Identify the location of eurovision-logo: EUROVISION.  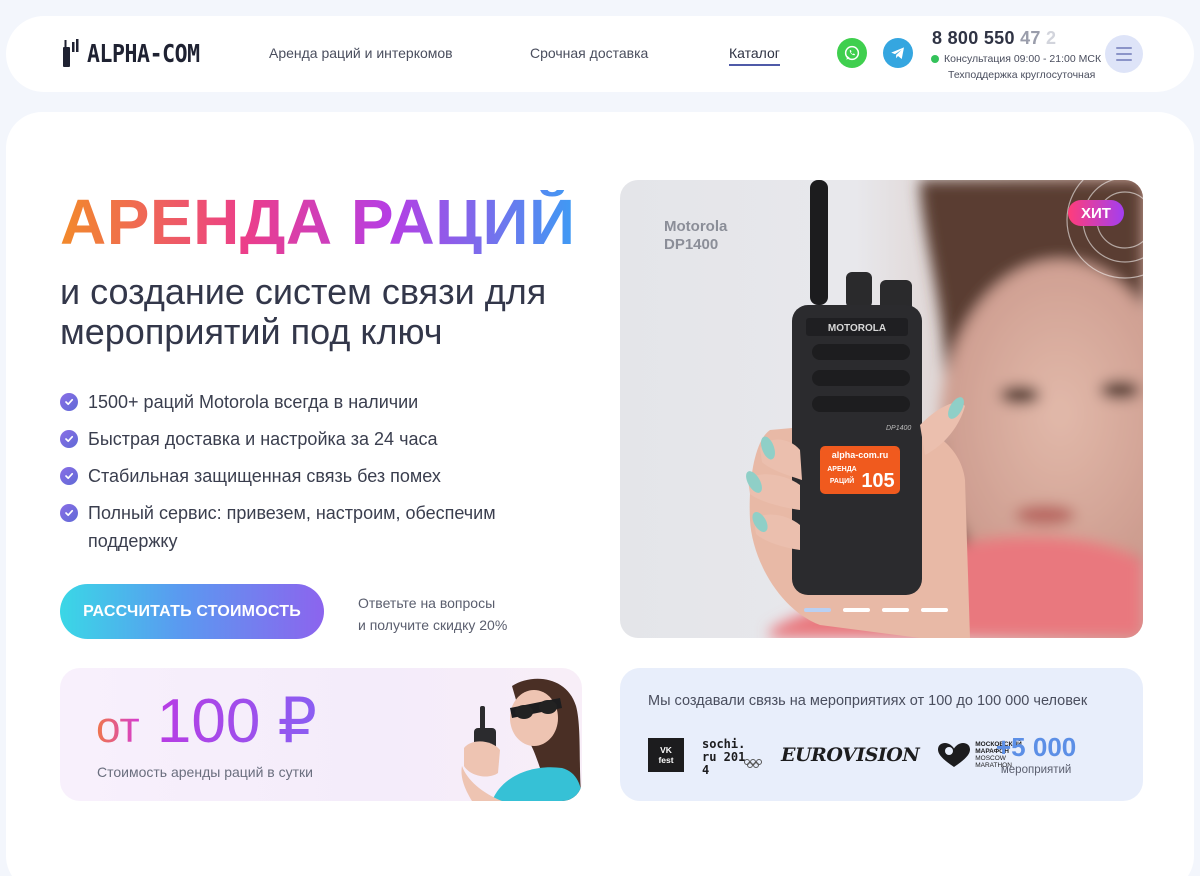
(850, 755).